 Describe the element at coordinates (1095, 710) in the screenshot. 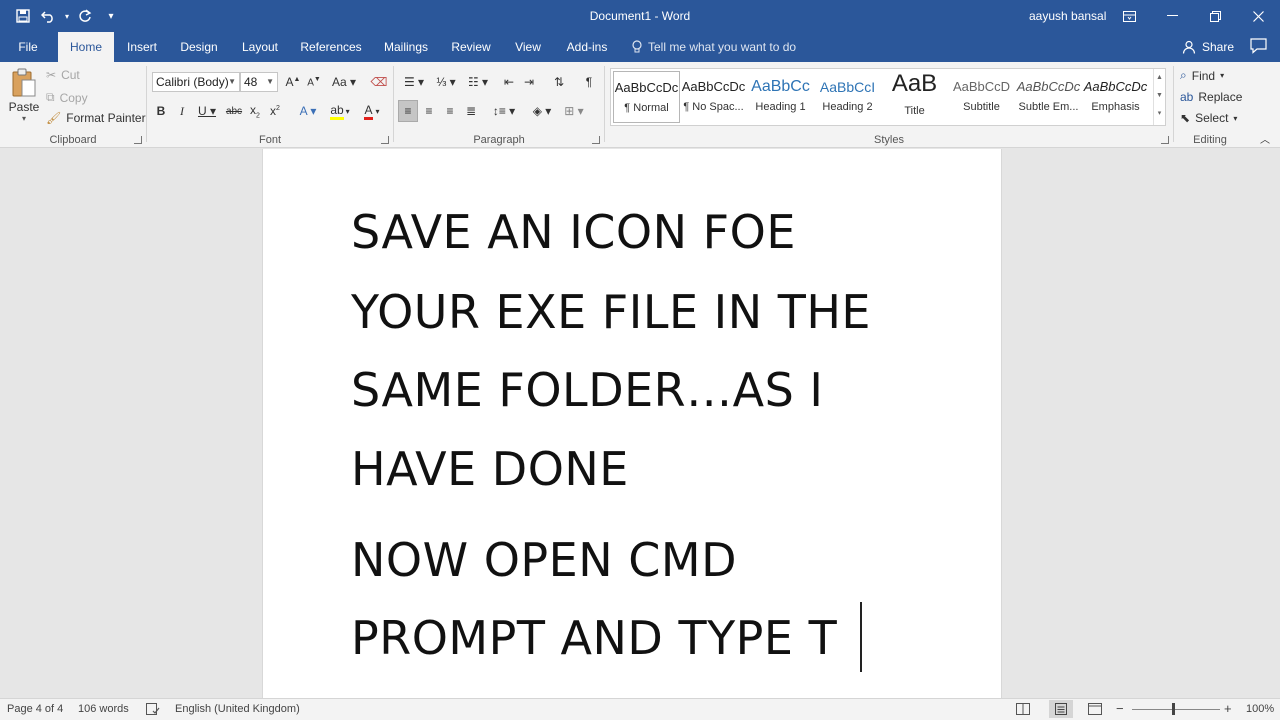

I see `web-layout-button` at that location.